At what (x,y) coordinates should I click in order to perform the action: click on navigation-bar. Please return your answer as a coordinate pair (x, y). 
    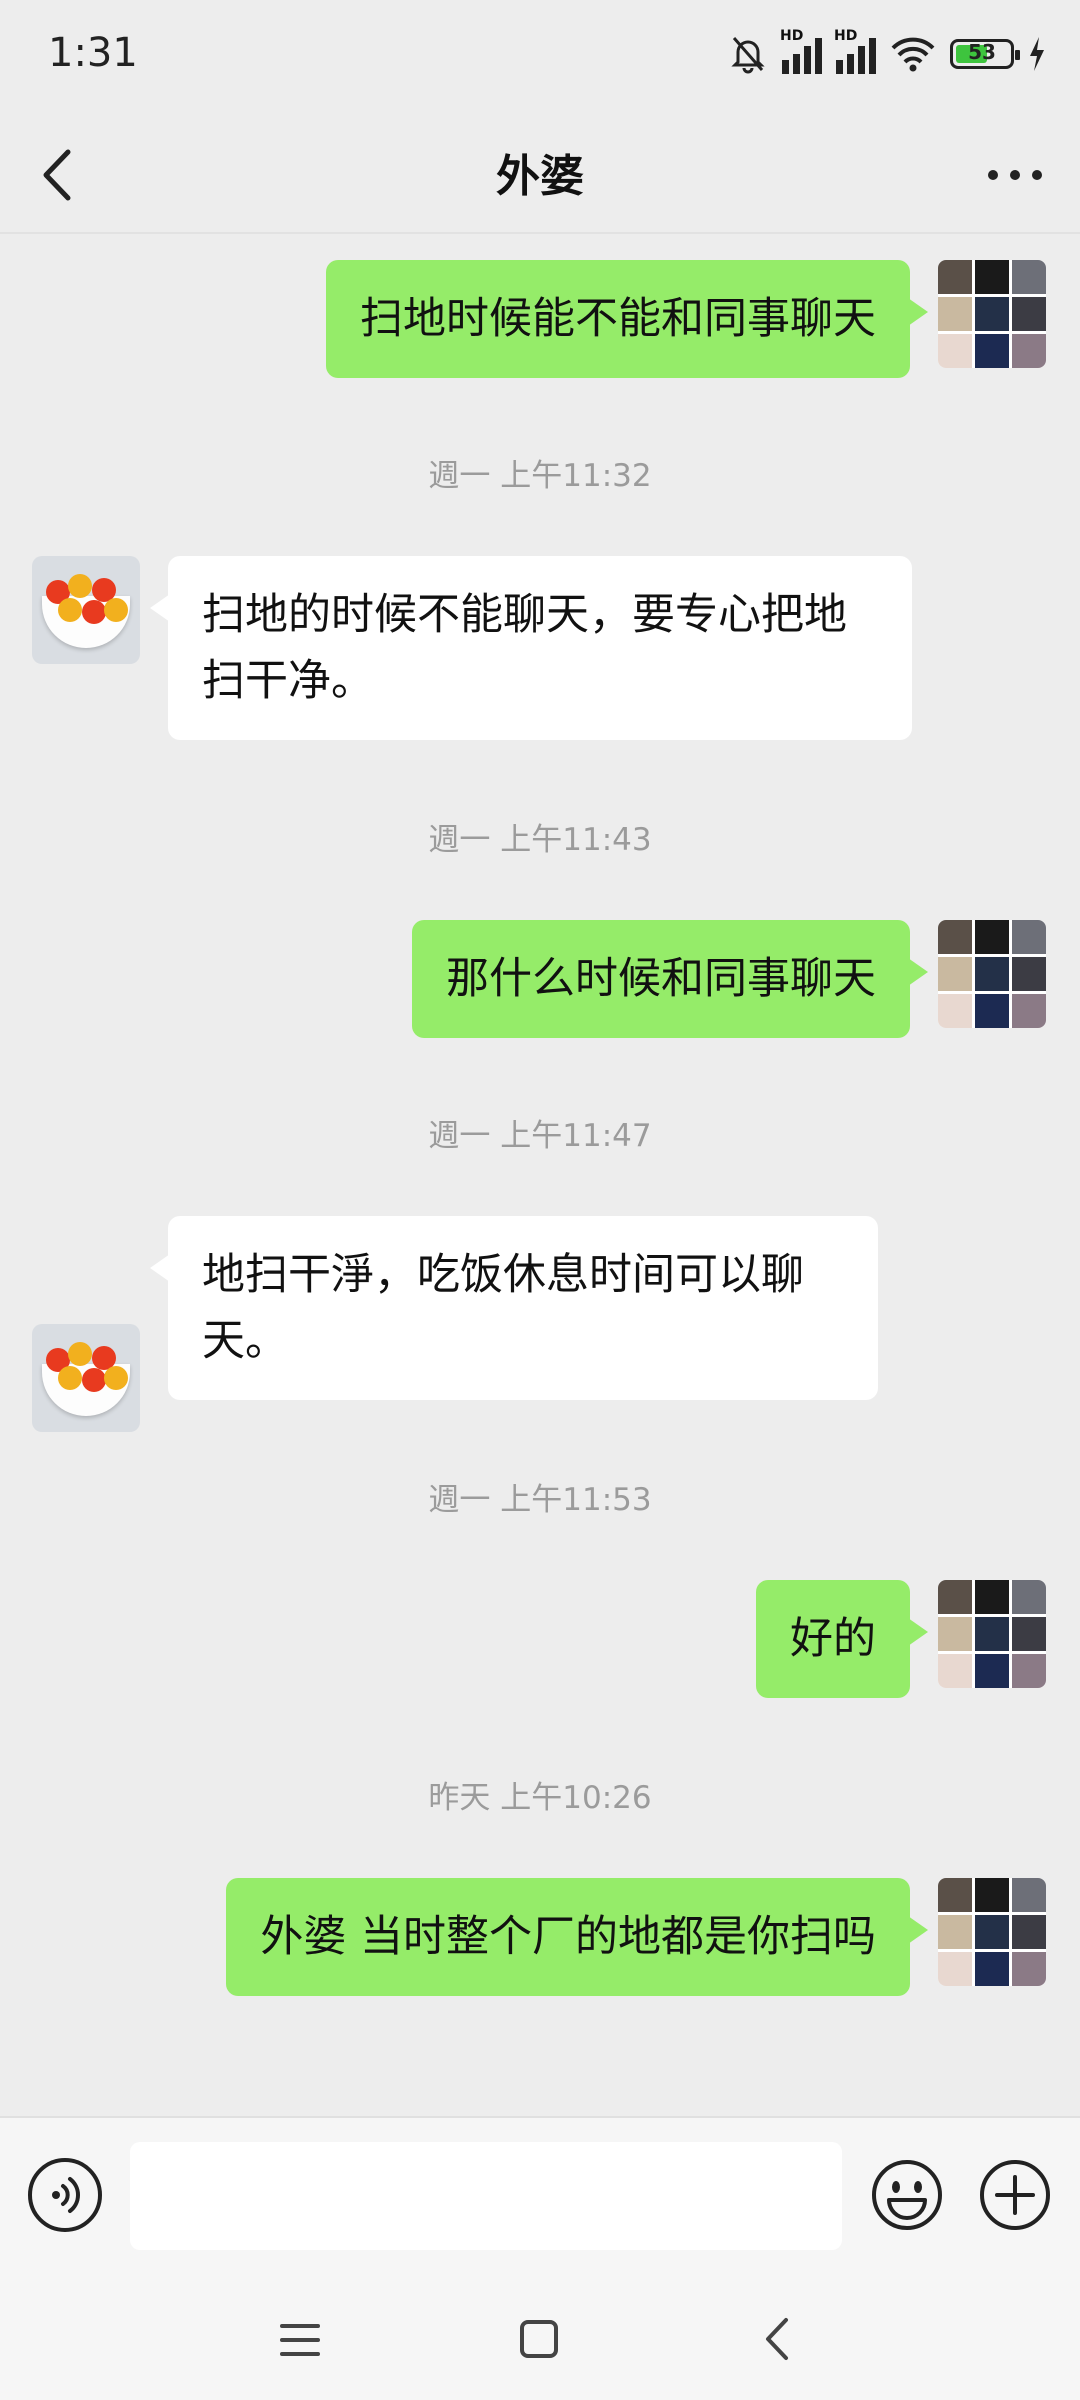
    Looking at the image, I should click on (540, 2338).